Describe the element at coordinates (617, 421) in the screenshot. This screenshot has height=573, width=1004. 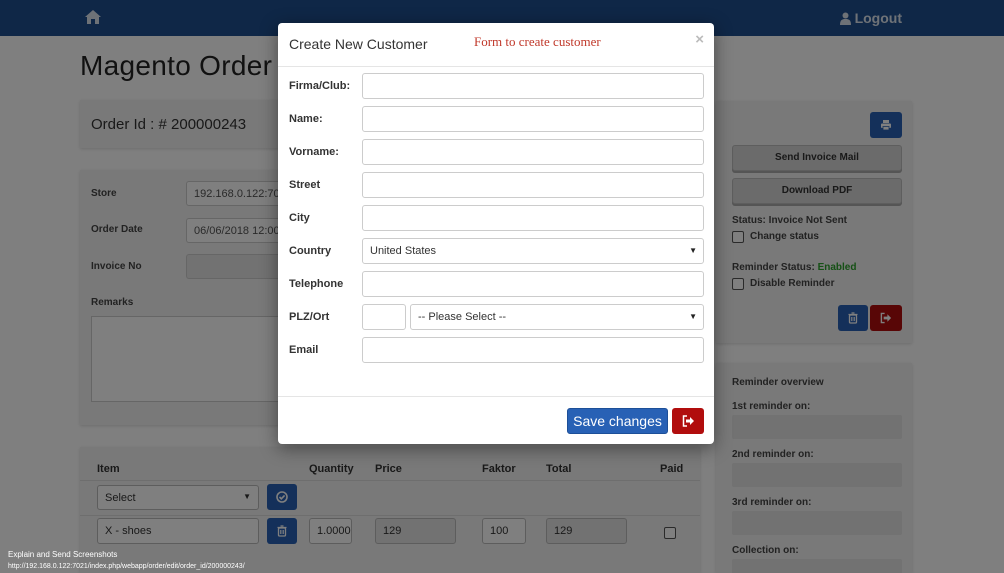
I see `save-changes-button: Save changes` at that location.